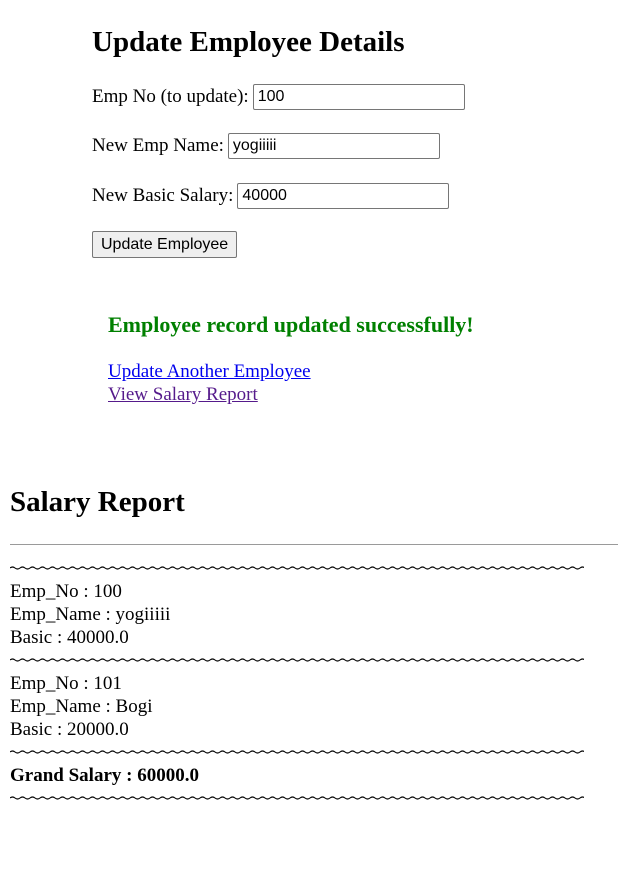  What do you see at coordinates (314, 544) in the screenshot?
I see `report-divider` at bounding box center [314, 544].